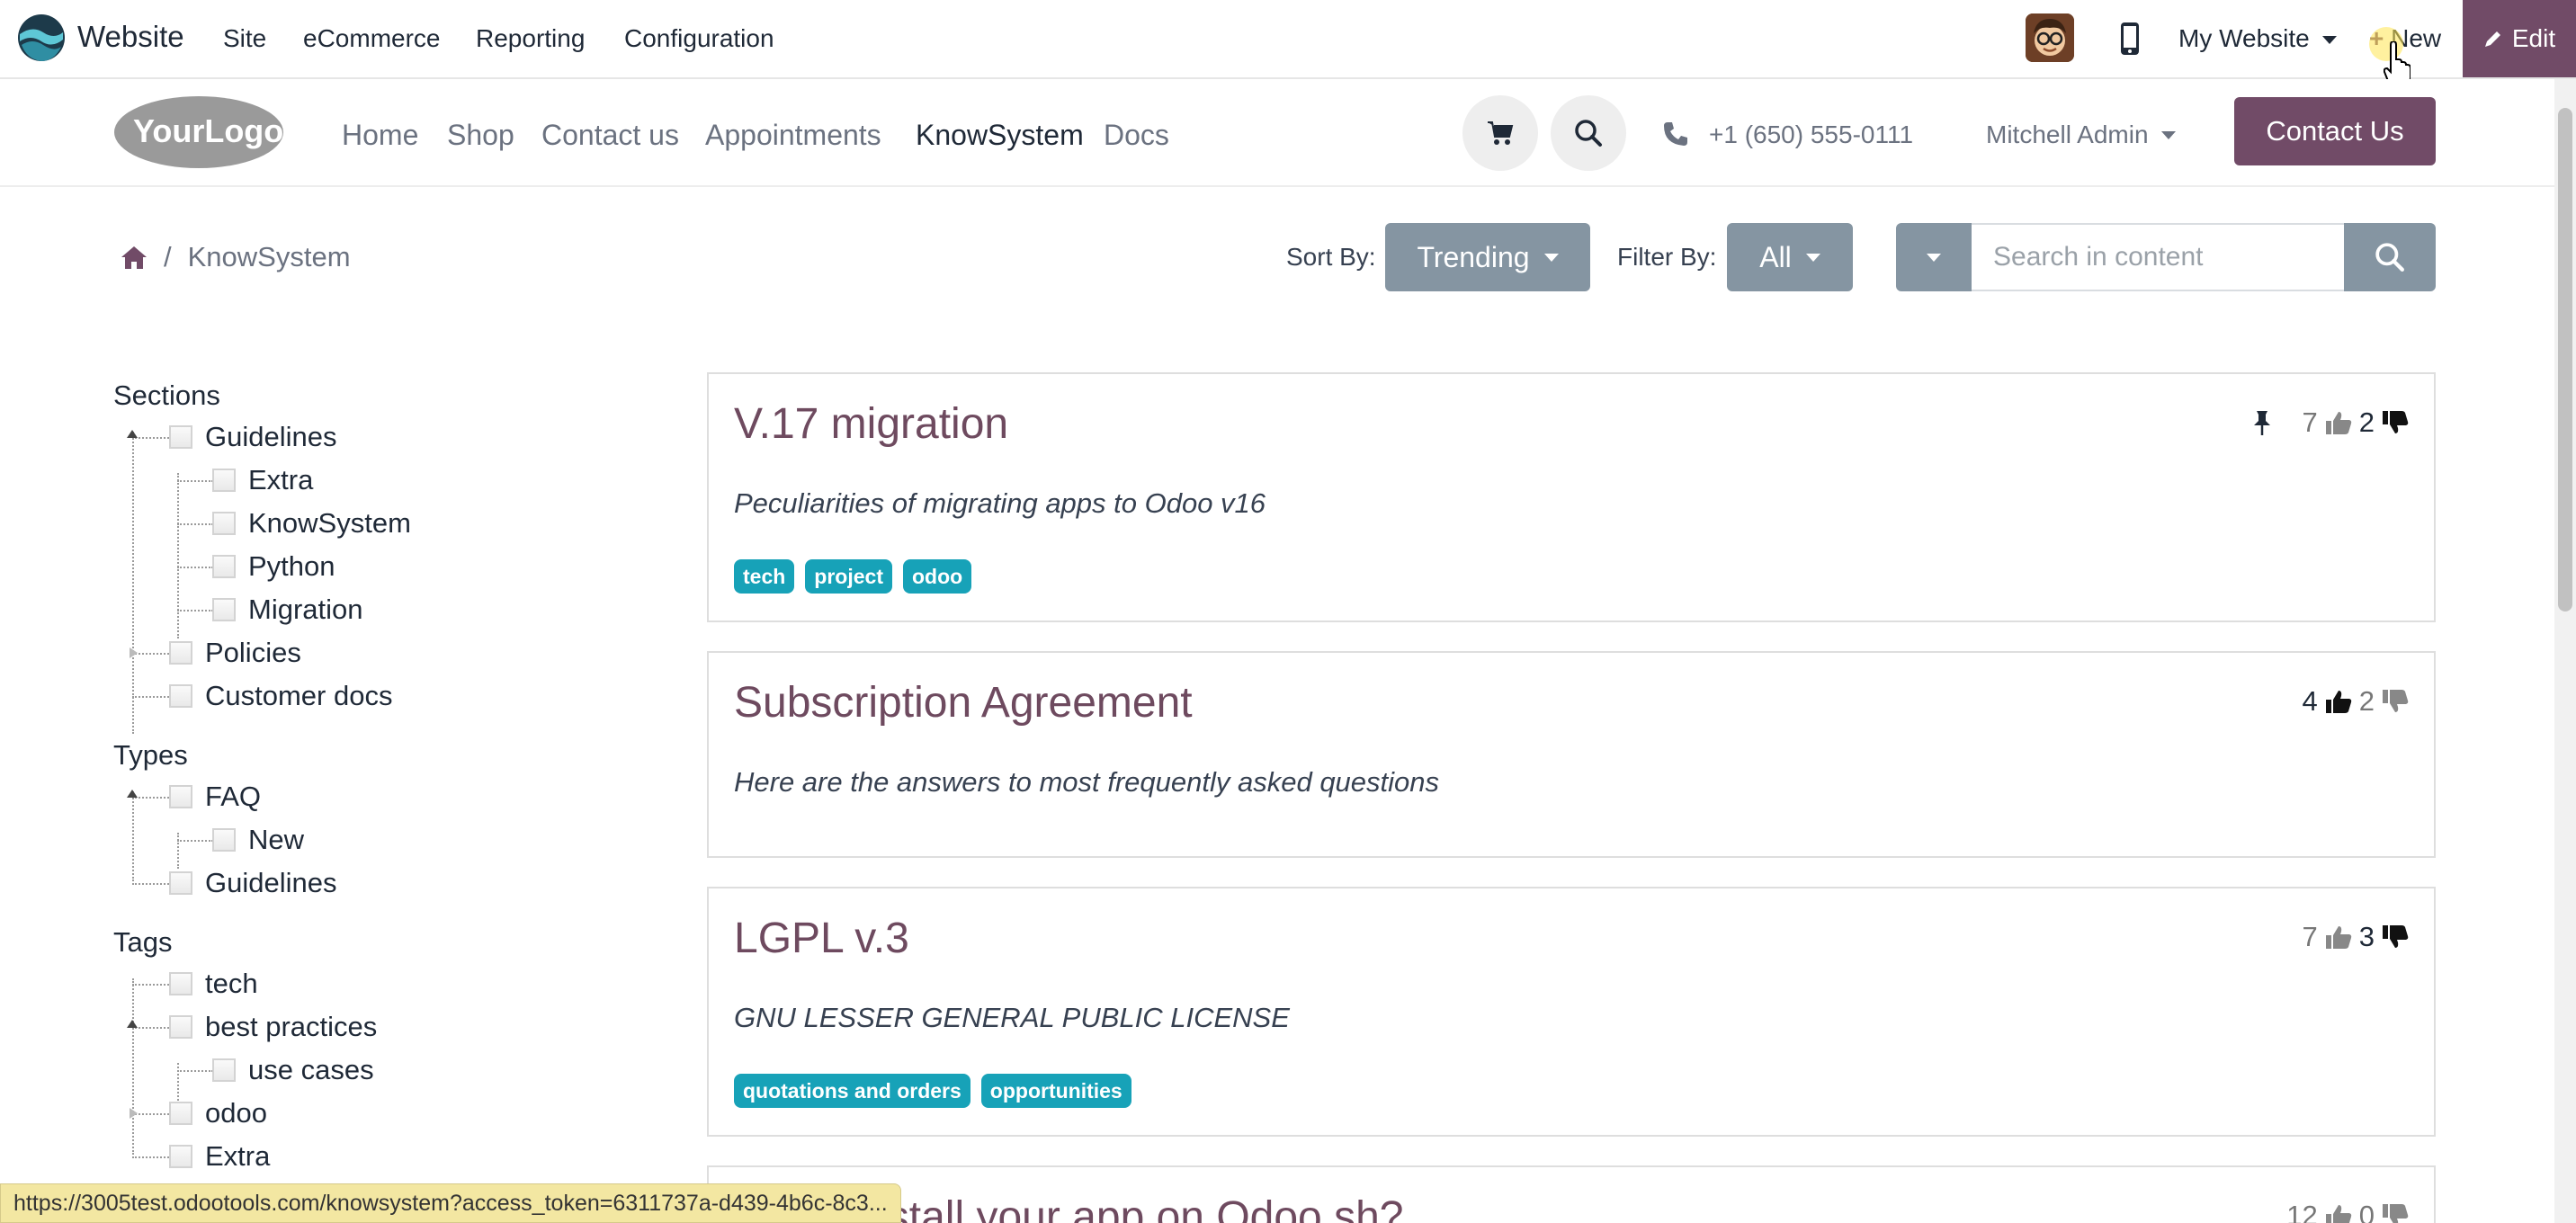 This screenshot has width=2576, height=1223. Describe the element at coordinates (963, 703) in the screenshot. I see `article-title: Subscription Agreement` at that location.